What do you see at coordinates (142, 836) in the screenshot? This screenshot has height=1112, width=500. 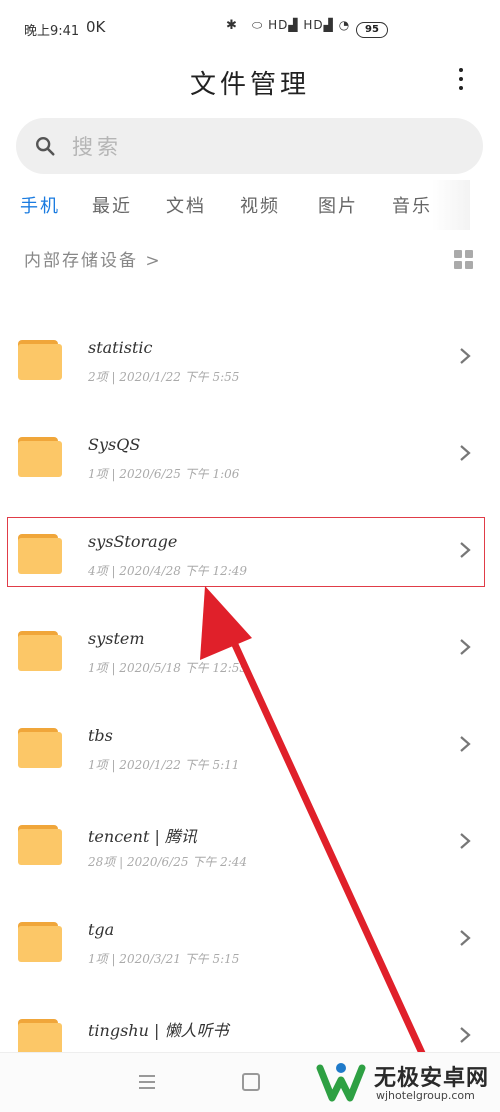 I see `folder-name: tencent | 腾讯` at bounding box center [142, 836].